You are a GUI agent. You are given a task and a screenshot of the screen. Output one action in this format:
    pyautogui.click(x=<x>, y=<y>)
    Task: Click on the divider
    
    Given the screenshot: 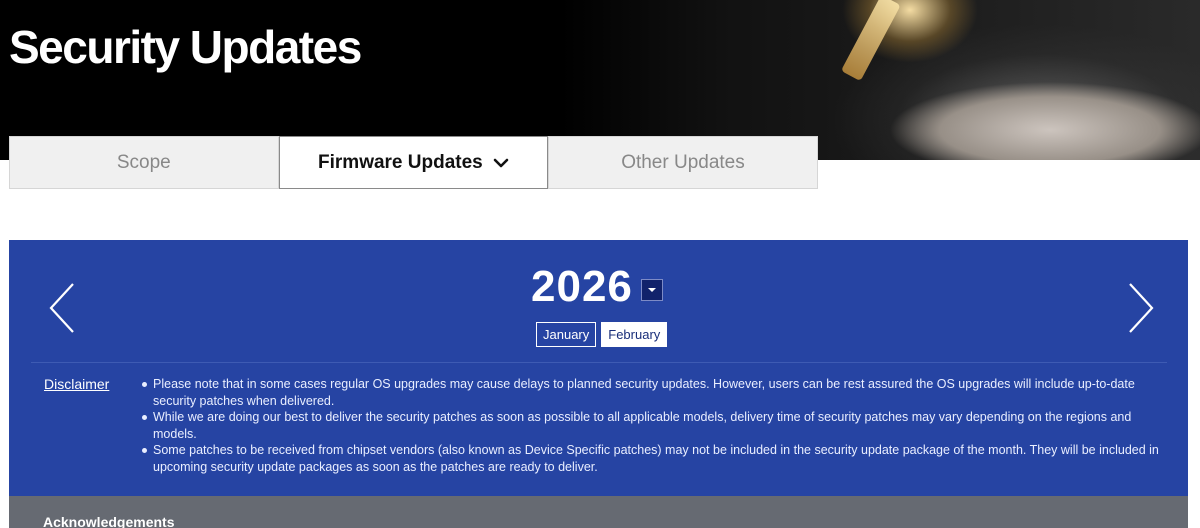 What is the action you would take?
    pyautogui.click(x=599, y=362)
    